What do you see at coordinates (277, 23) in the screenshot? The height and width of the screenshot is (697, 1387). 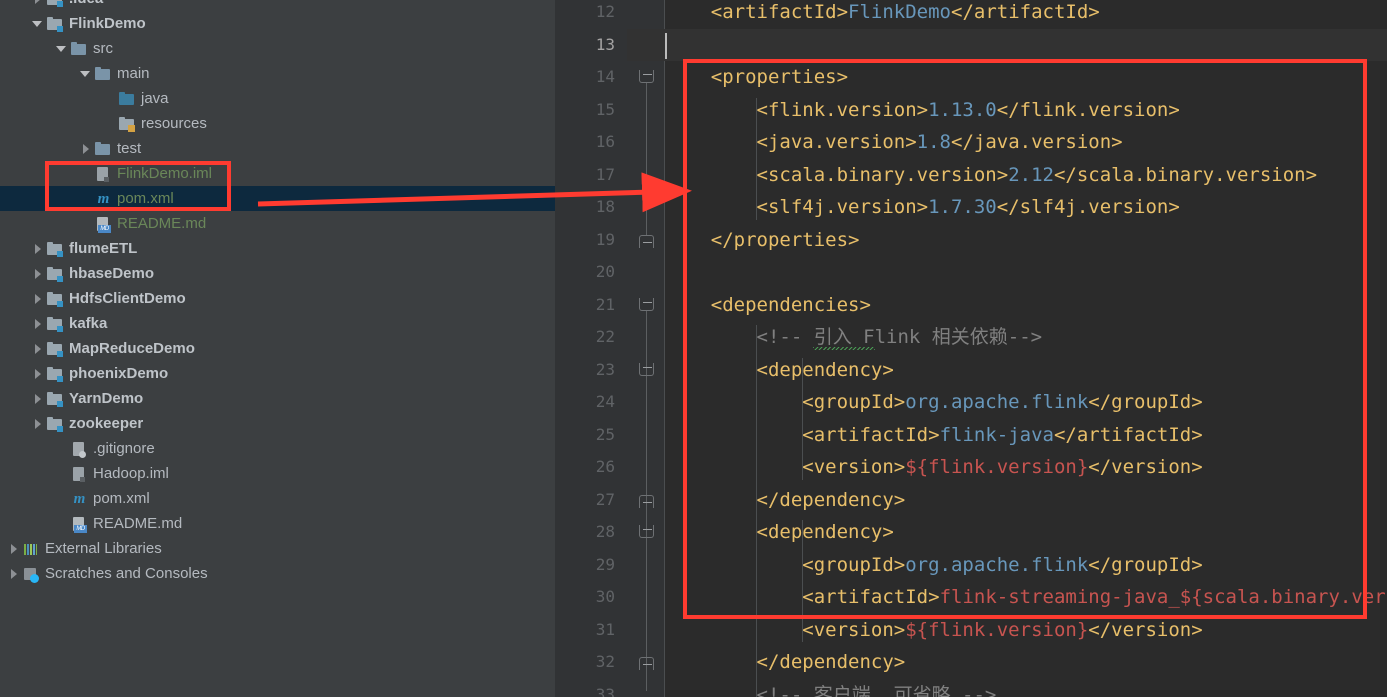 I see `tree-item-flinkdemo: FlinkDemo` at bounding box center [277, 23].